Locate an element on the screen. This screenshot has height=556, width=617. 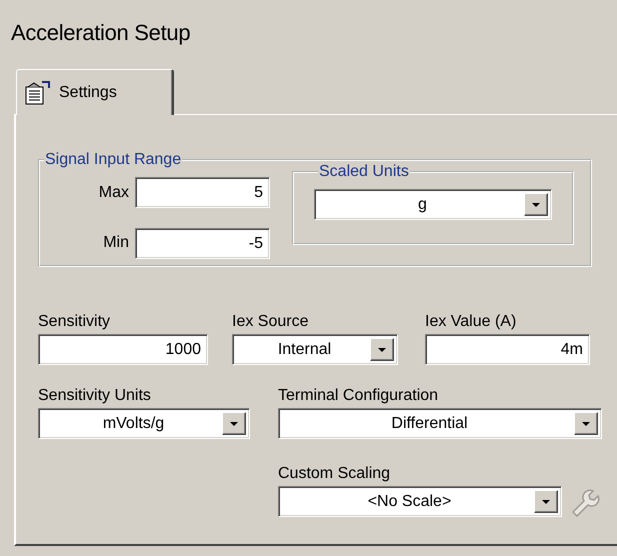
field-label: Custom Scaling is located at coordinates (335, 474).